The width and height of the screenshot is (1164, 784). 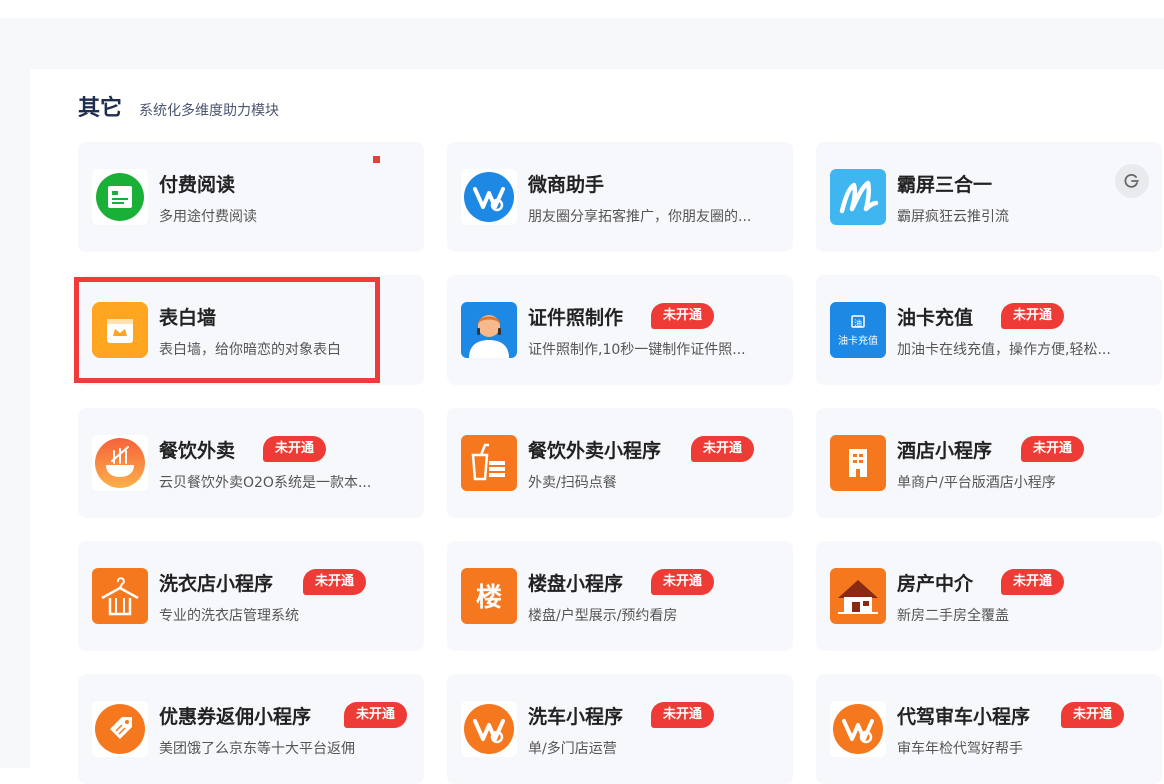 I want to click on module-title: 代驾审车小程序, so click(x=964, y=717).